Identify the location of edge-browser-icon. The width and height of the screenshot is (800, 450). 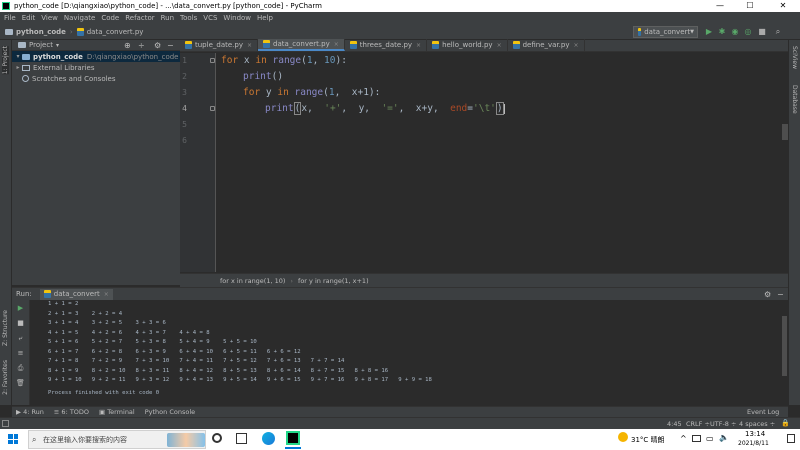
(268, 438).